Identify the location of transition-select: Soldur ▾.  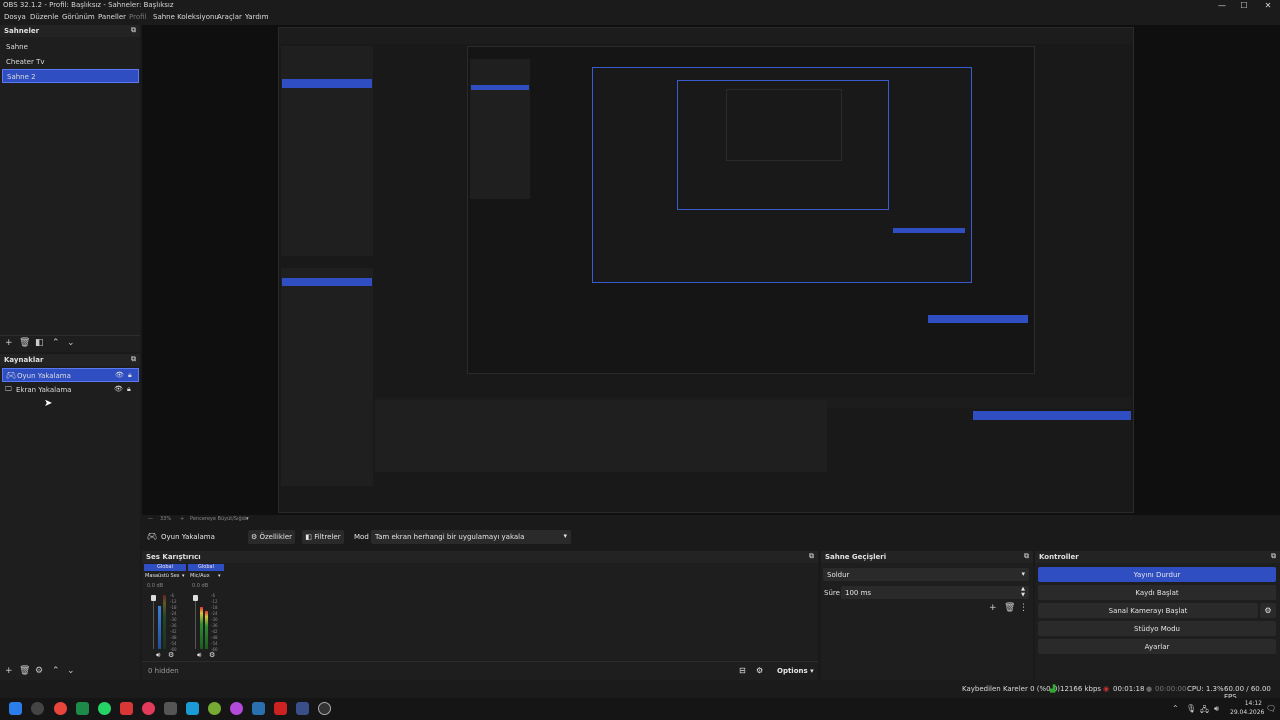
(926, 574).